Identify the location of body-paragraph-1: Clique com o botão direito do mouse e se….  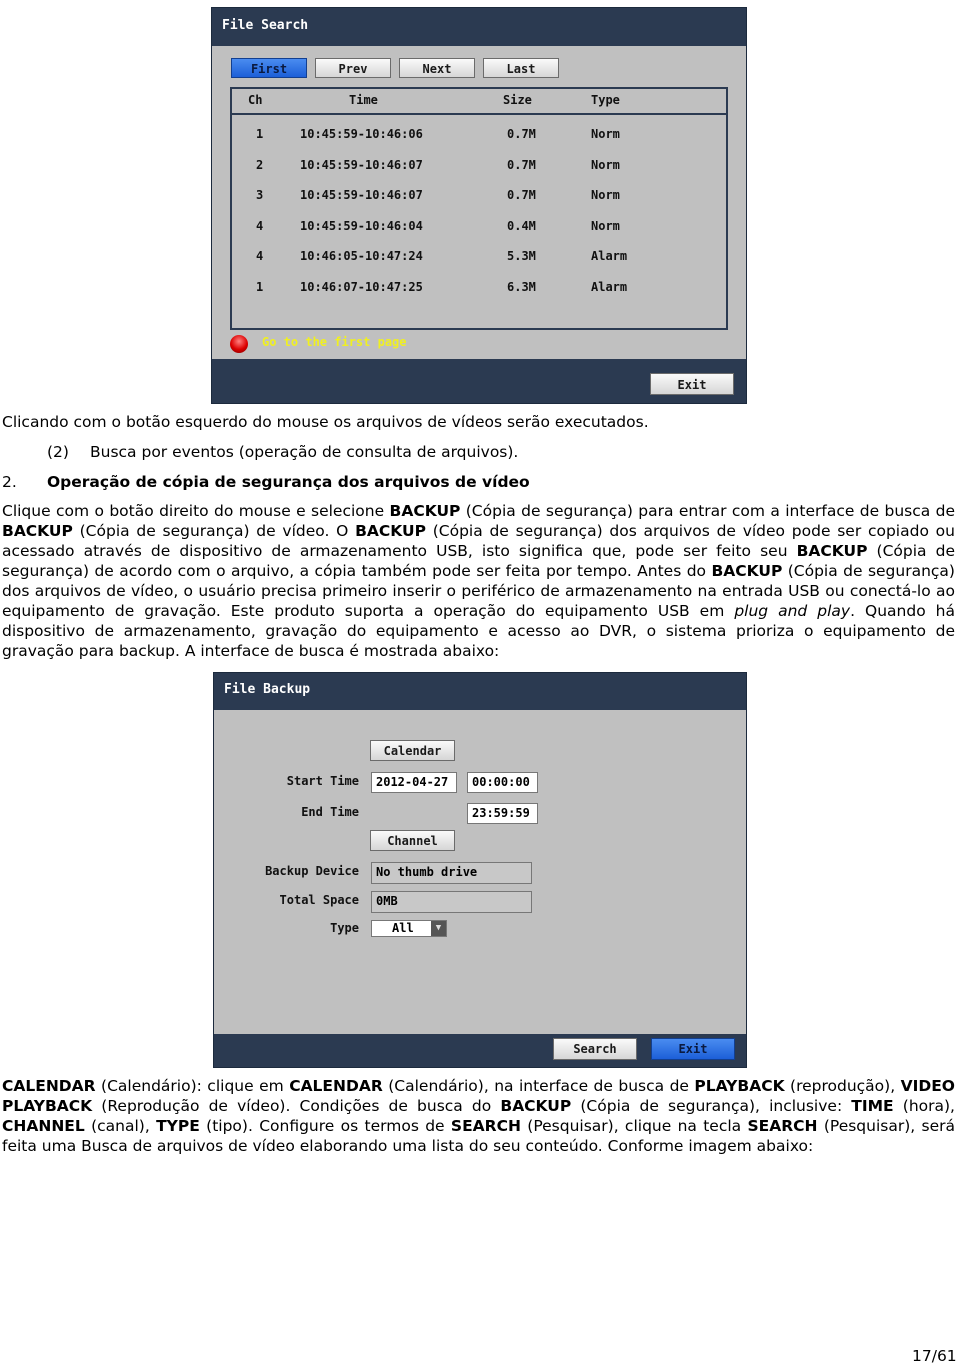
(478, 581).